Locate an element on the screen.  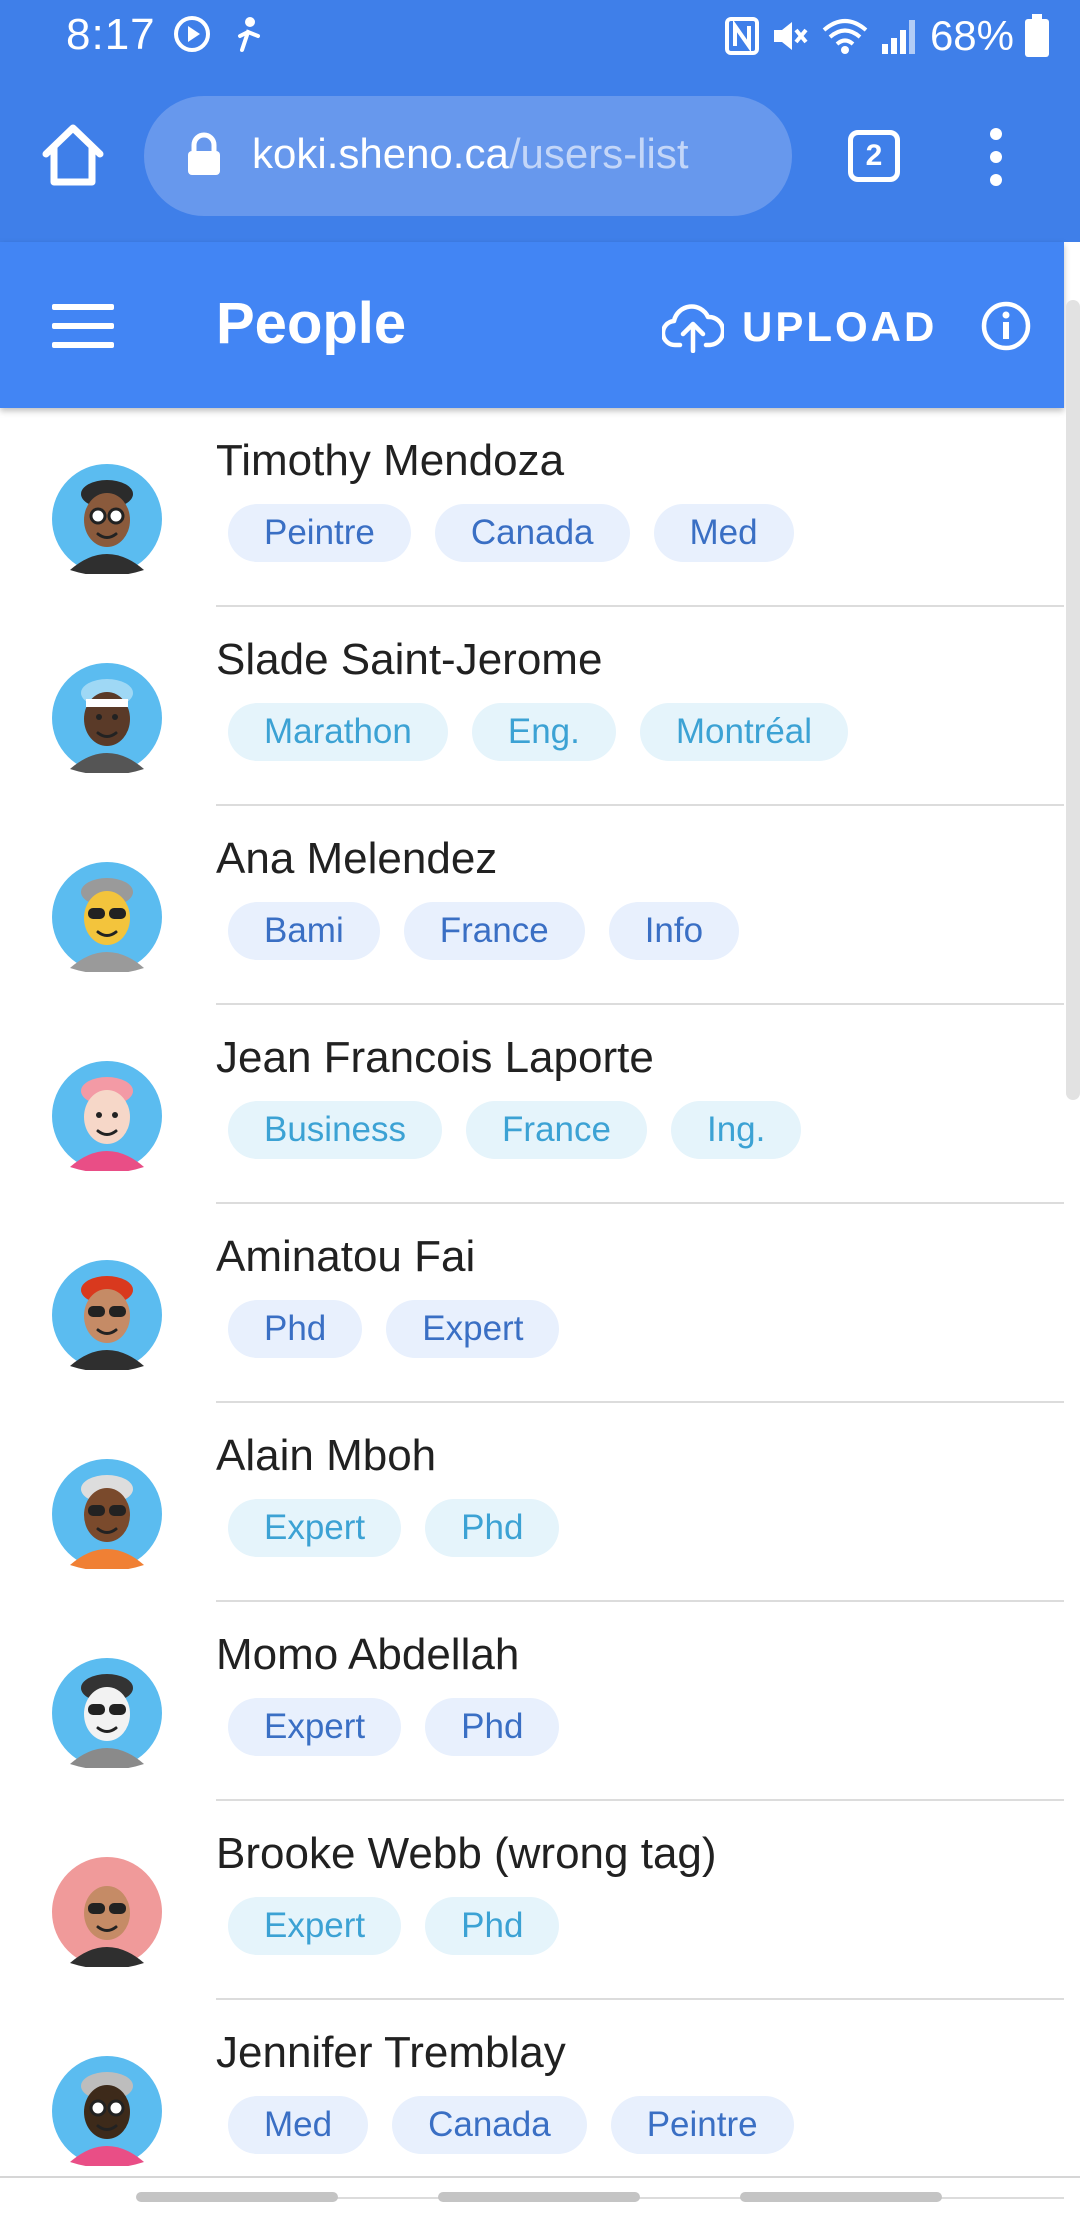
person-name: Jean Francois Laporte is located at coordinates (435, 1057).